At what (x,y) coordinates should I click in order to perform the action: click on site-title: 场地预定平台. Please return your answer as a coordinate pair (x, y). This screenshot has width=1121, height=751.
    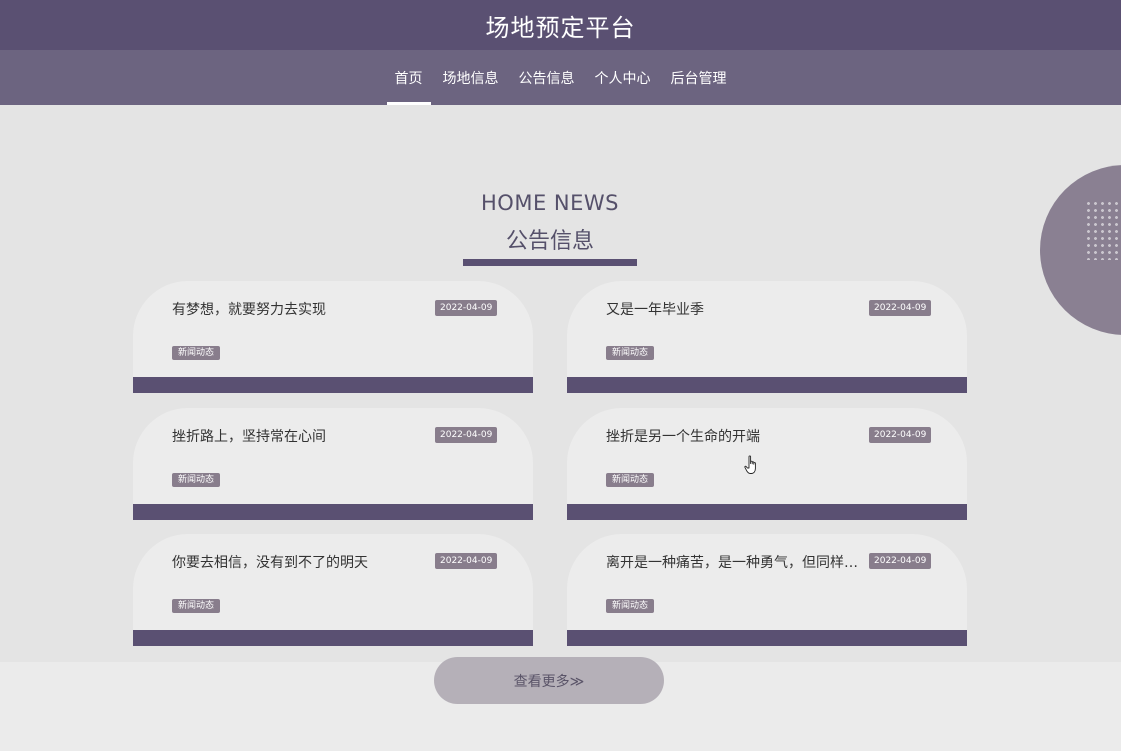
    Looking at the image, I should click on (560, 27).